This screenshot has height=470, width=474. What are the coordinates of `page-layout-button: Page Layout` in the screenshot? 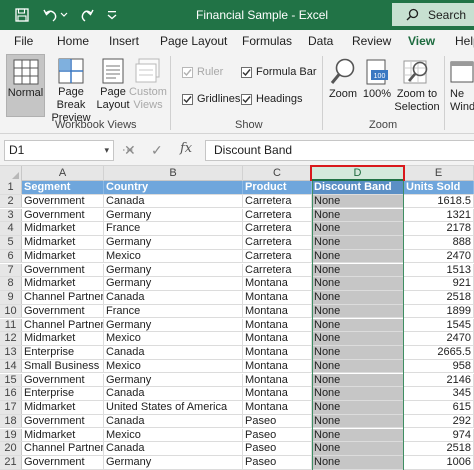 It's located at (113, 83).